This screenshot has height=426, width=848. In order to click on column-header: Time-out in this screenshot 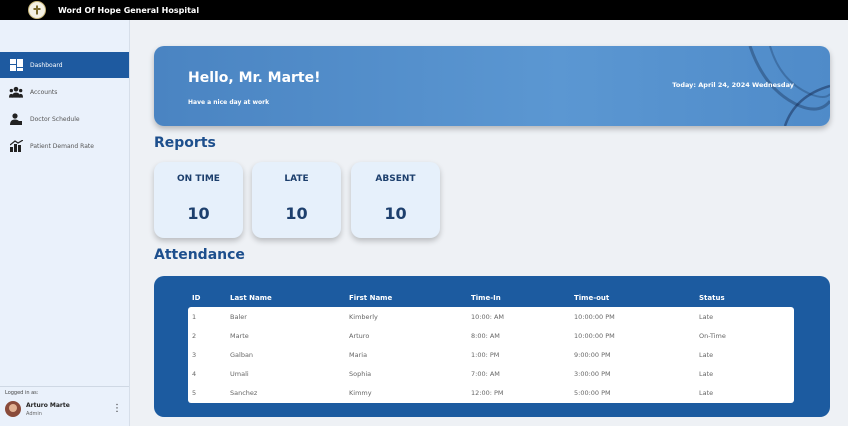, I will do `click(592, 298)`.